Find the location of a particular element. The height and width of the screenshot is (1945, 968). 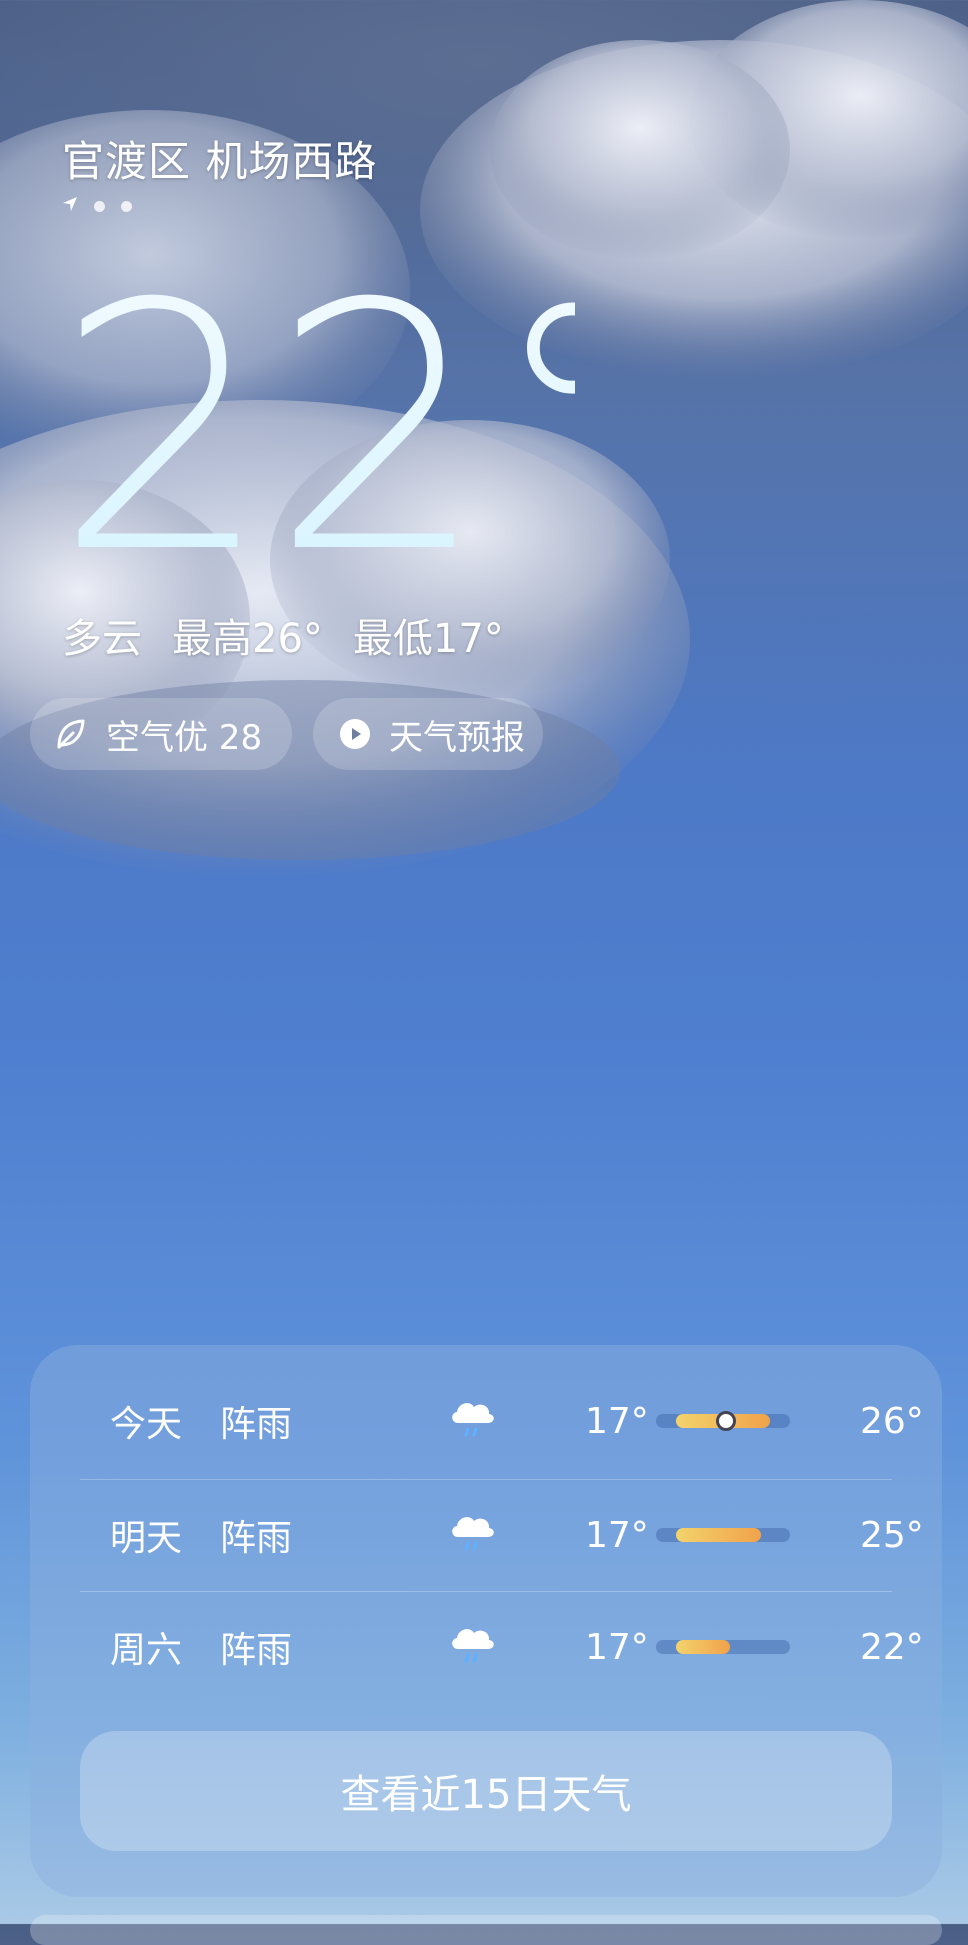

forecast-video-label: 天气预报 is located at coordinates (457, 737).